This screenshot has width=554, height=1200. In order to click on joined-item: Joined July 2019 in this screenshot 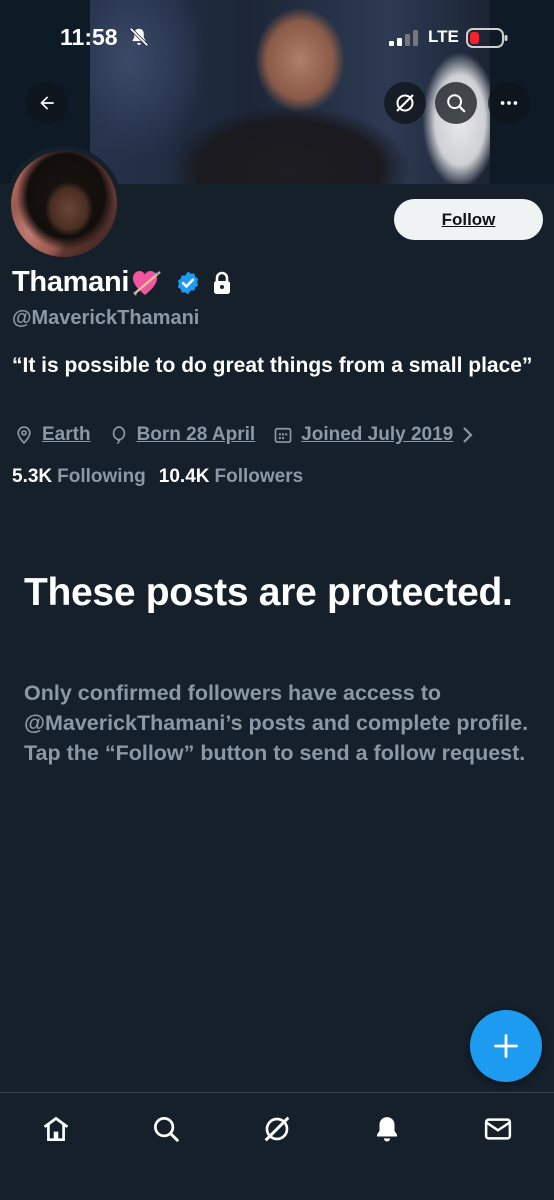, I will do `click(363, 435)`.